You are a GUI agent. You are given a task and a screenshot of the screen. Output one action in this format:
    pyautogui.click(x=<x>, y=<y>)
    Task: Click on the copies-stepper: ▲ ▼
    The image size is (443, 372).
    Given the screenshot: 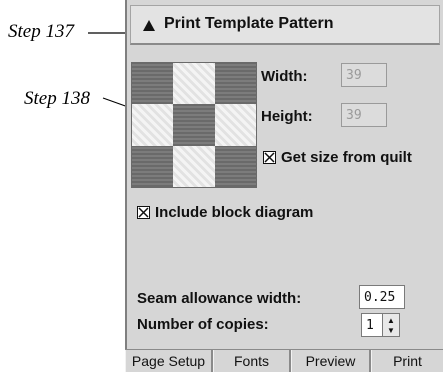 What is the action you would take?
    pyautogui.click(x=391, y=325)
    